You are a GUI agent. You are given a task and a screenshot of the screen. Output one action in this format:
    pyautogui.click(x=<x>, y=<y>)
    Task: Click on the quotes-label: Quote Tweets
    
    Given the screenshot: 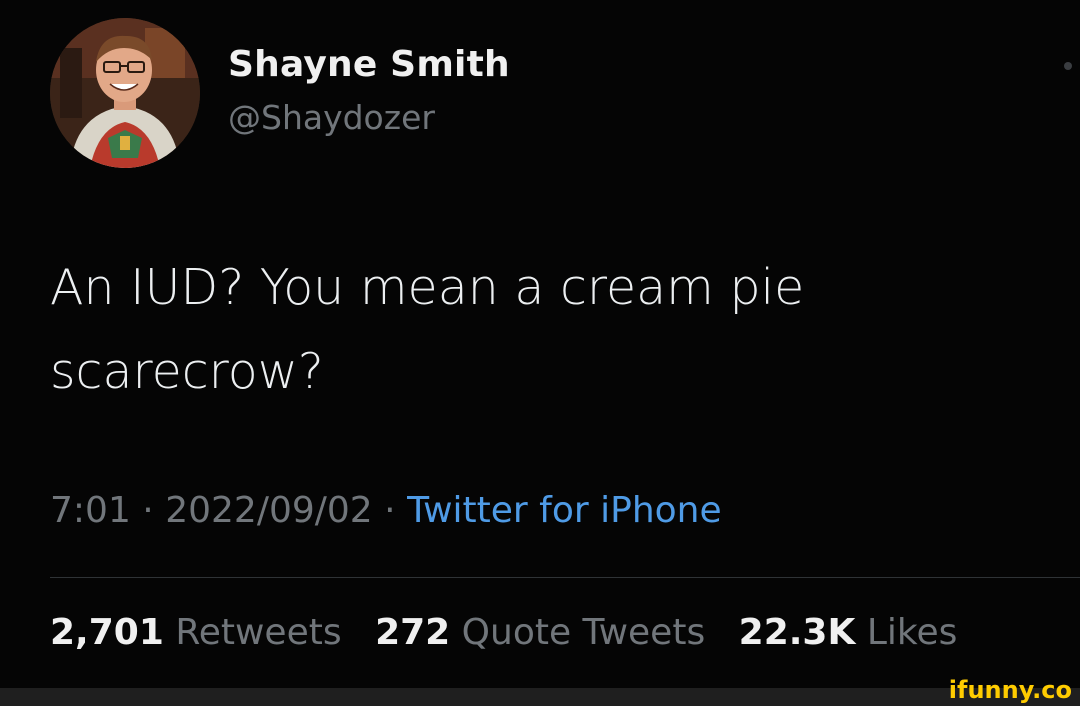 What is the action you would take?
    pyautogui.click(x=583, y=632)
    